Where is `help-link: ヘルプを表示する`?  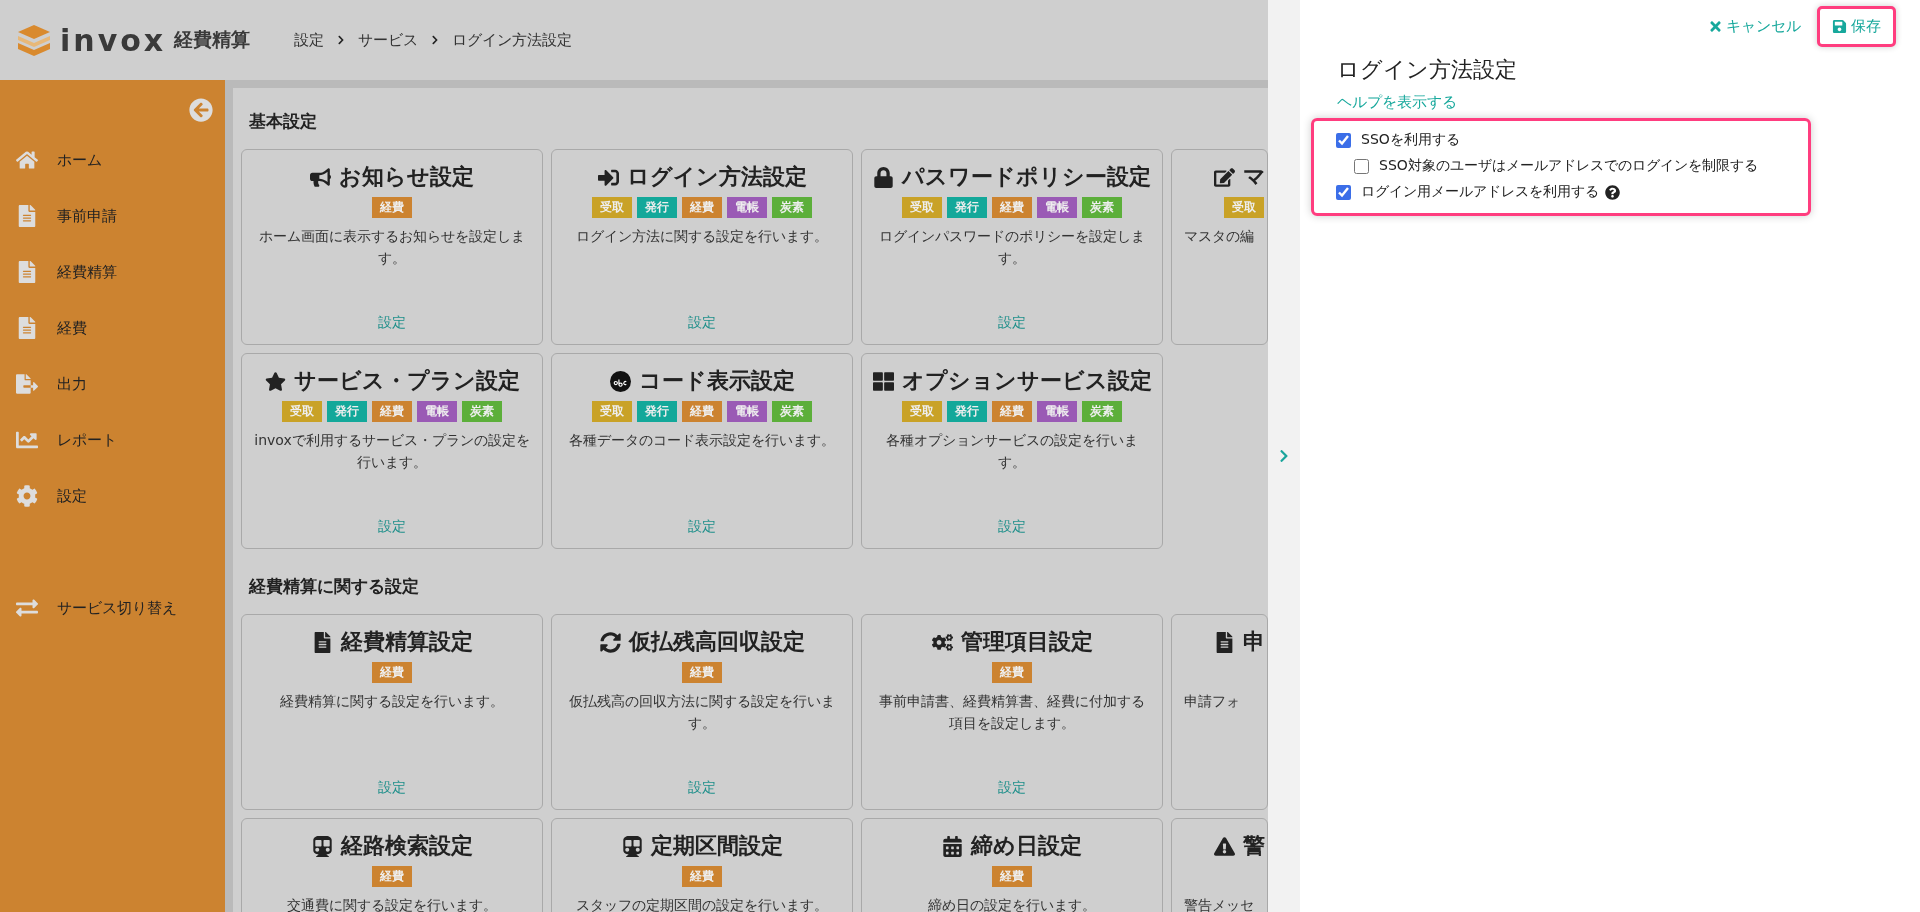
help-link: ヘルプを表示する is located at coordinates (1397, 102).